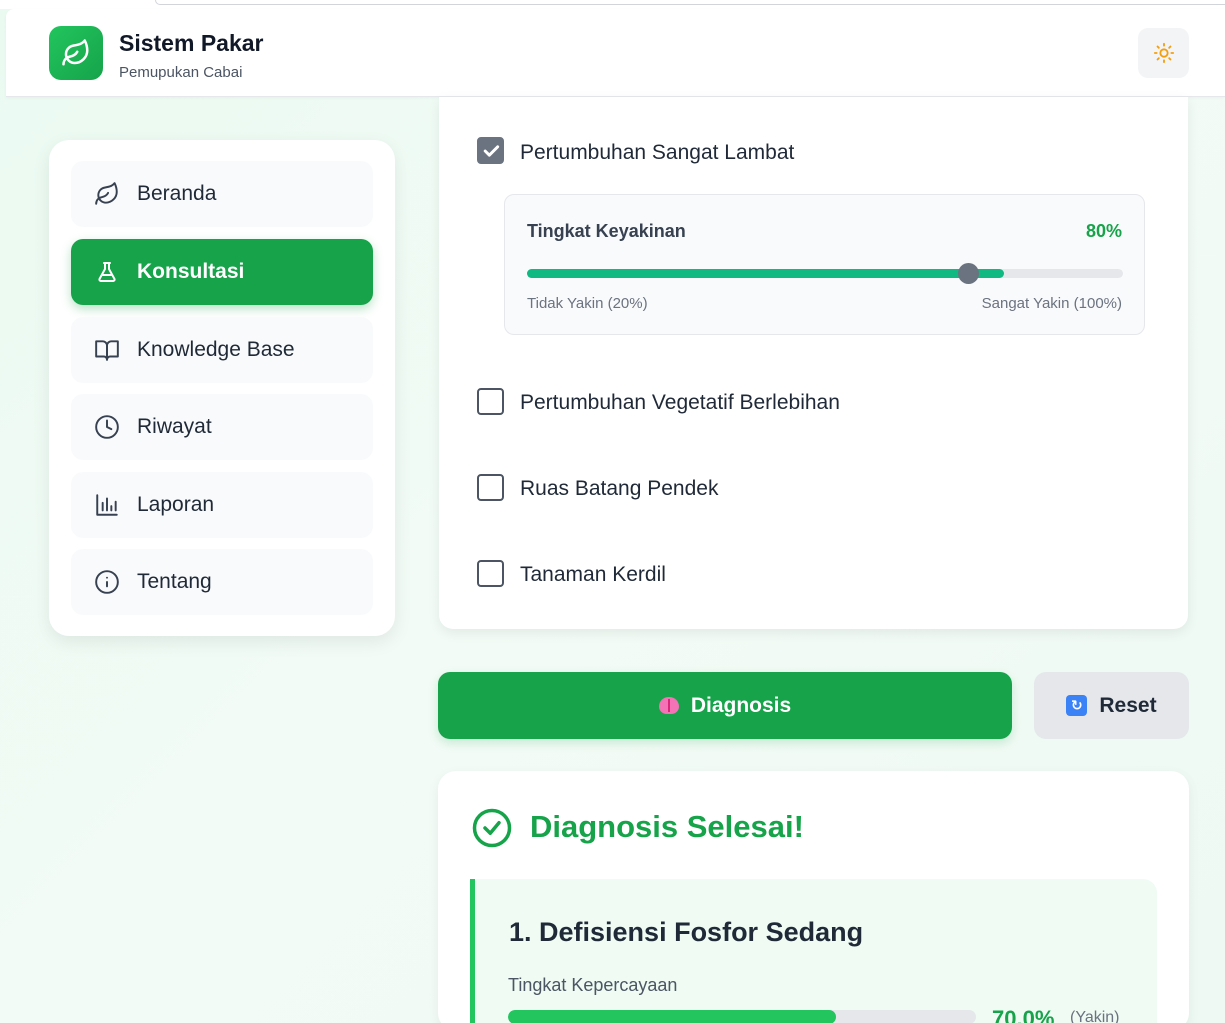  I want to click on refresh-icon: ↻, so click(1077, 705).